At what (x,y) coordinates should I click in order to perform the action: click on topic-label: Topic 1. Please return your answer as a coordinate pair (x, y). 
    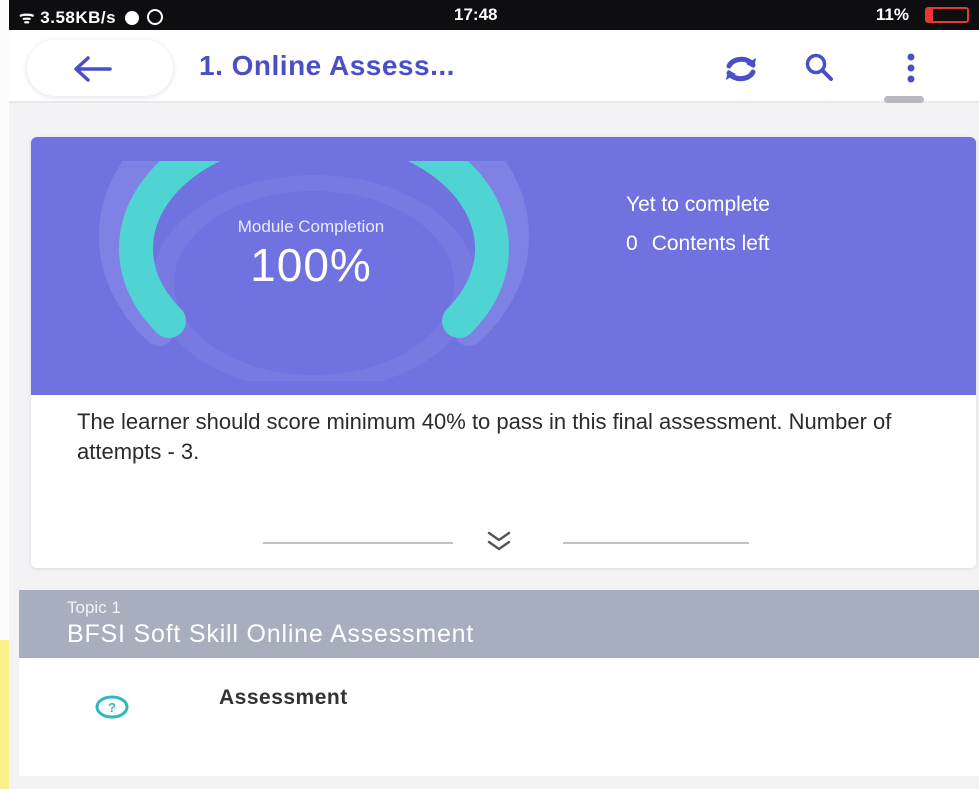
    Looking at the image, I should click on (94, 607).